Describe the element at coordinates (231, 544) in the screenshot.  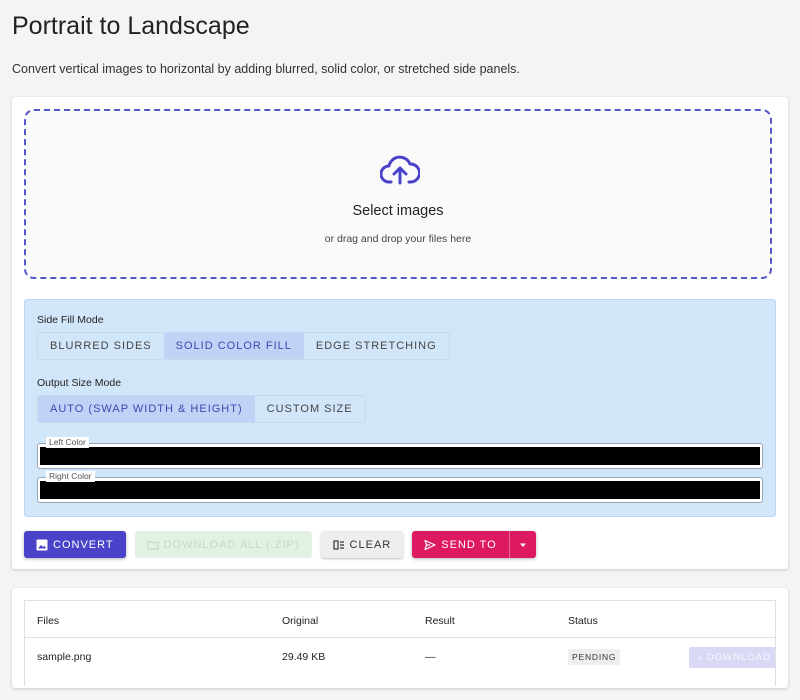
I see `download-all-label: DOWNLOAD ALL (.ZIP)` at that location.